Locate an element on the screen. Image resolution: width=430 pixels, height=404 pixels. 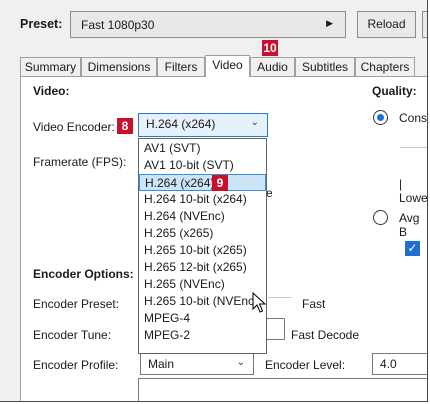
hidden-label-fragment: e is located at coordinates (269, 193).